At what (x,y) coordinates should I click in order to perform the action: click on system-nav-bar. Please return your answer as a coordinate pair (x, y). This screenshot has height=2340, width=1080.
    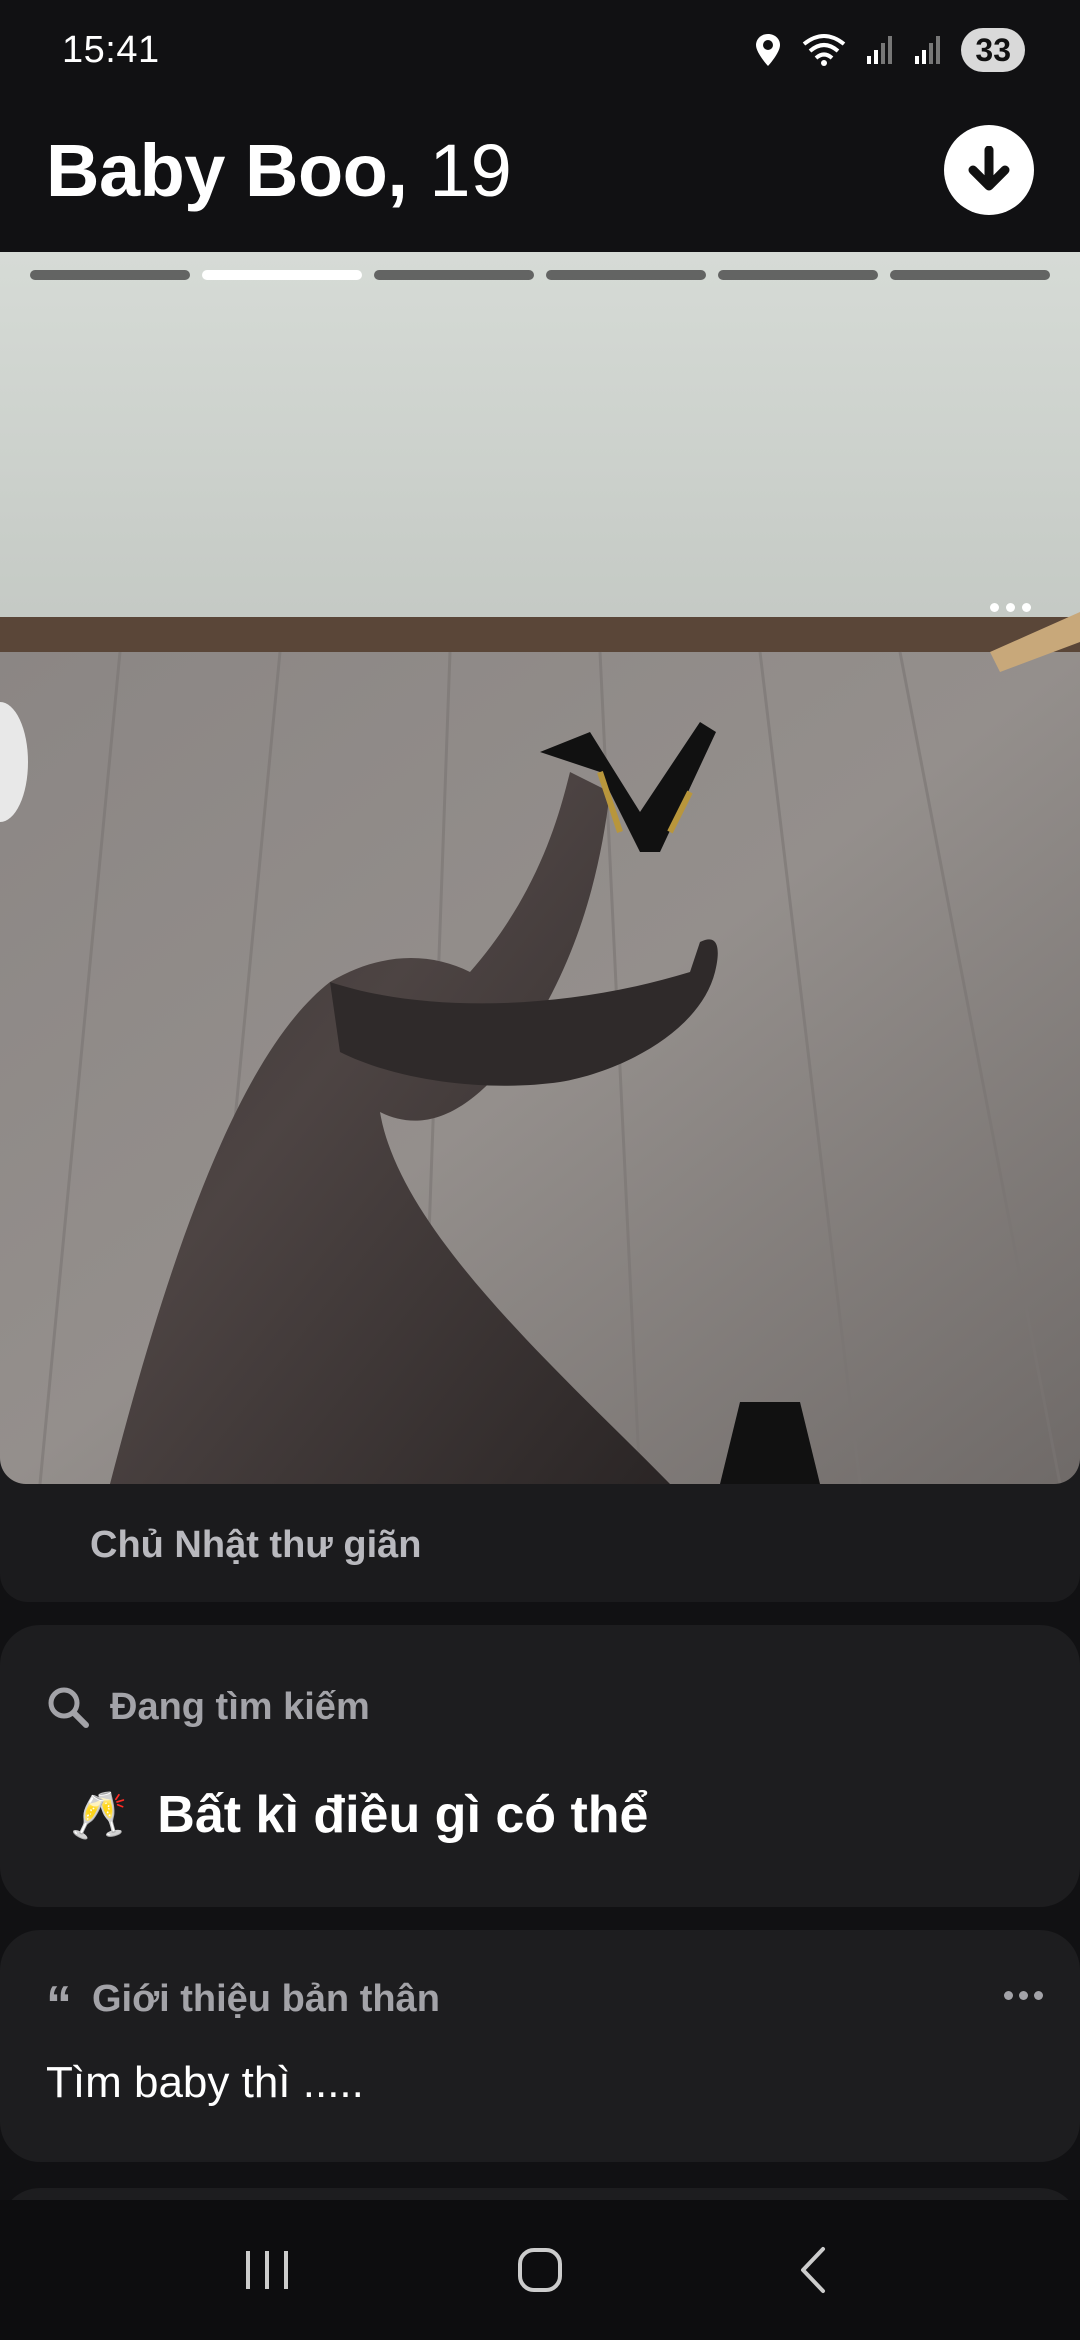
    Looking at the image, I should click on (540, 2270).